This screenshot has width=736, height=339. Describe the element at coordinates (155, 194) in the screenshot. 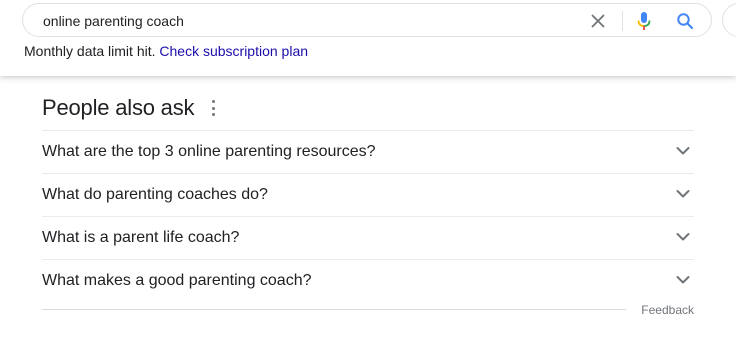

I see `question-text: What do parenting coaches do?` at that location.